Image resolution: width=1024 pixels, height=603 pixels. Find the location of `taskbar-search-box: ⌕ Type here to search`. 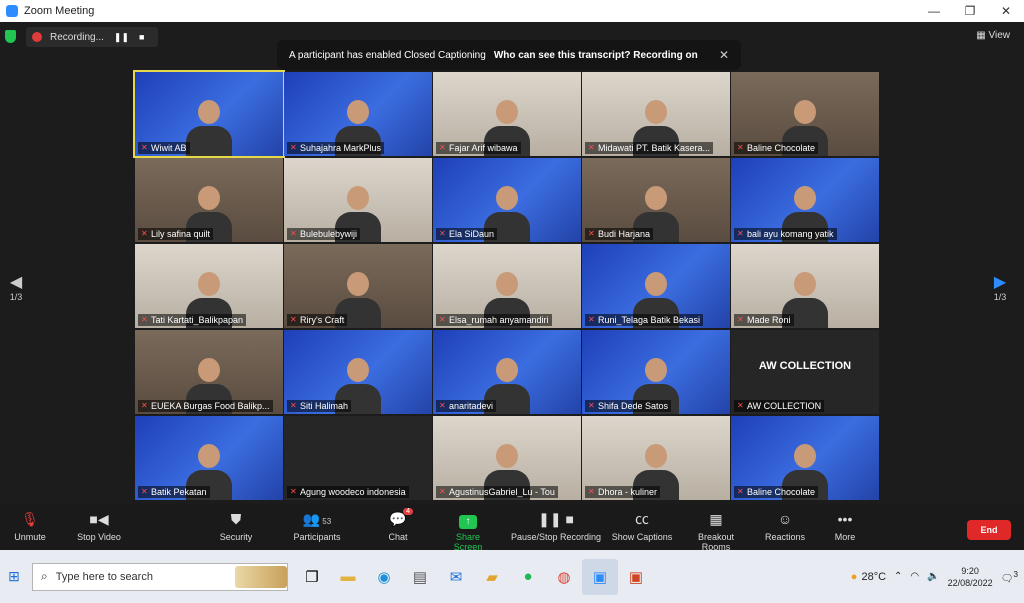

taskbar-search-box: ⌕ Type here to search is located at coordinates (160, 576).